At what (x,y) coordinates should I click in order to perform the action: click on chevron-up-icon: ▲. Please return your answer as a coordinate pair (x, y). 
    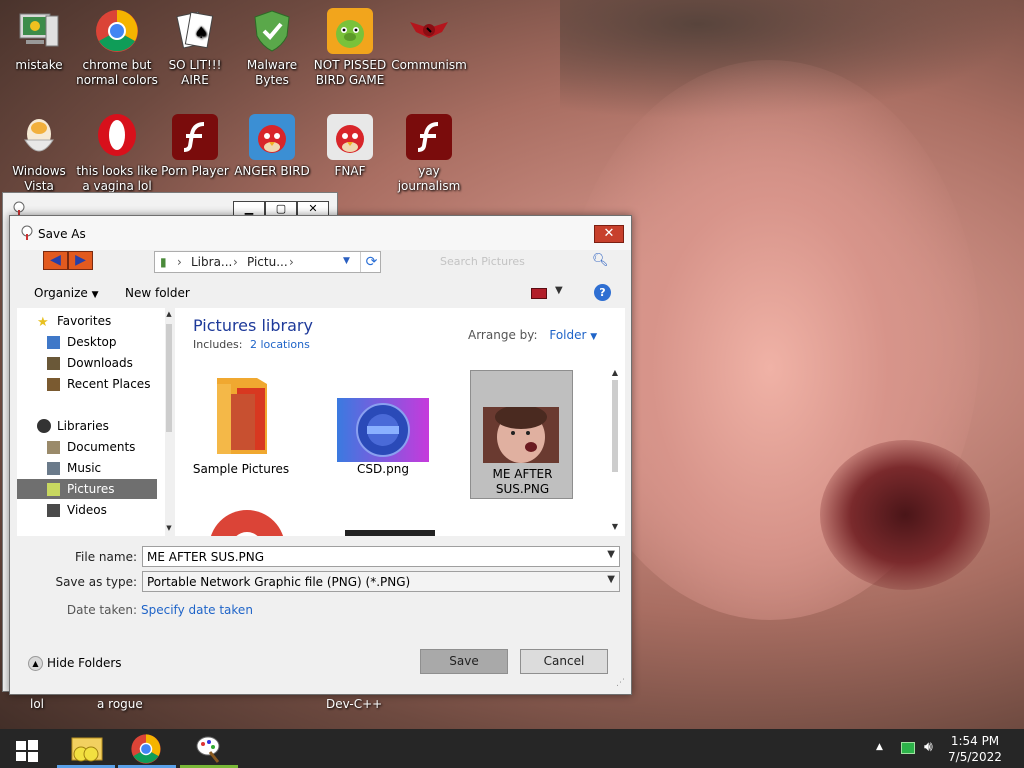
    Looking at the image, I should click on (35, 663).